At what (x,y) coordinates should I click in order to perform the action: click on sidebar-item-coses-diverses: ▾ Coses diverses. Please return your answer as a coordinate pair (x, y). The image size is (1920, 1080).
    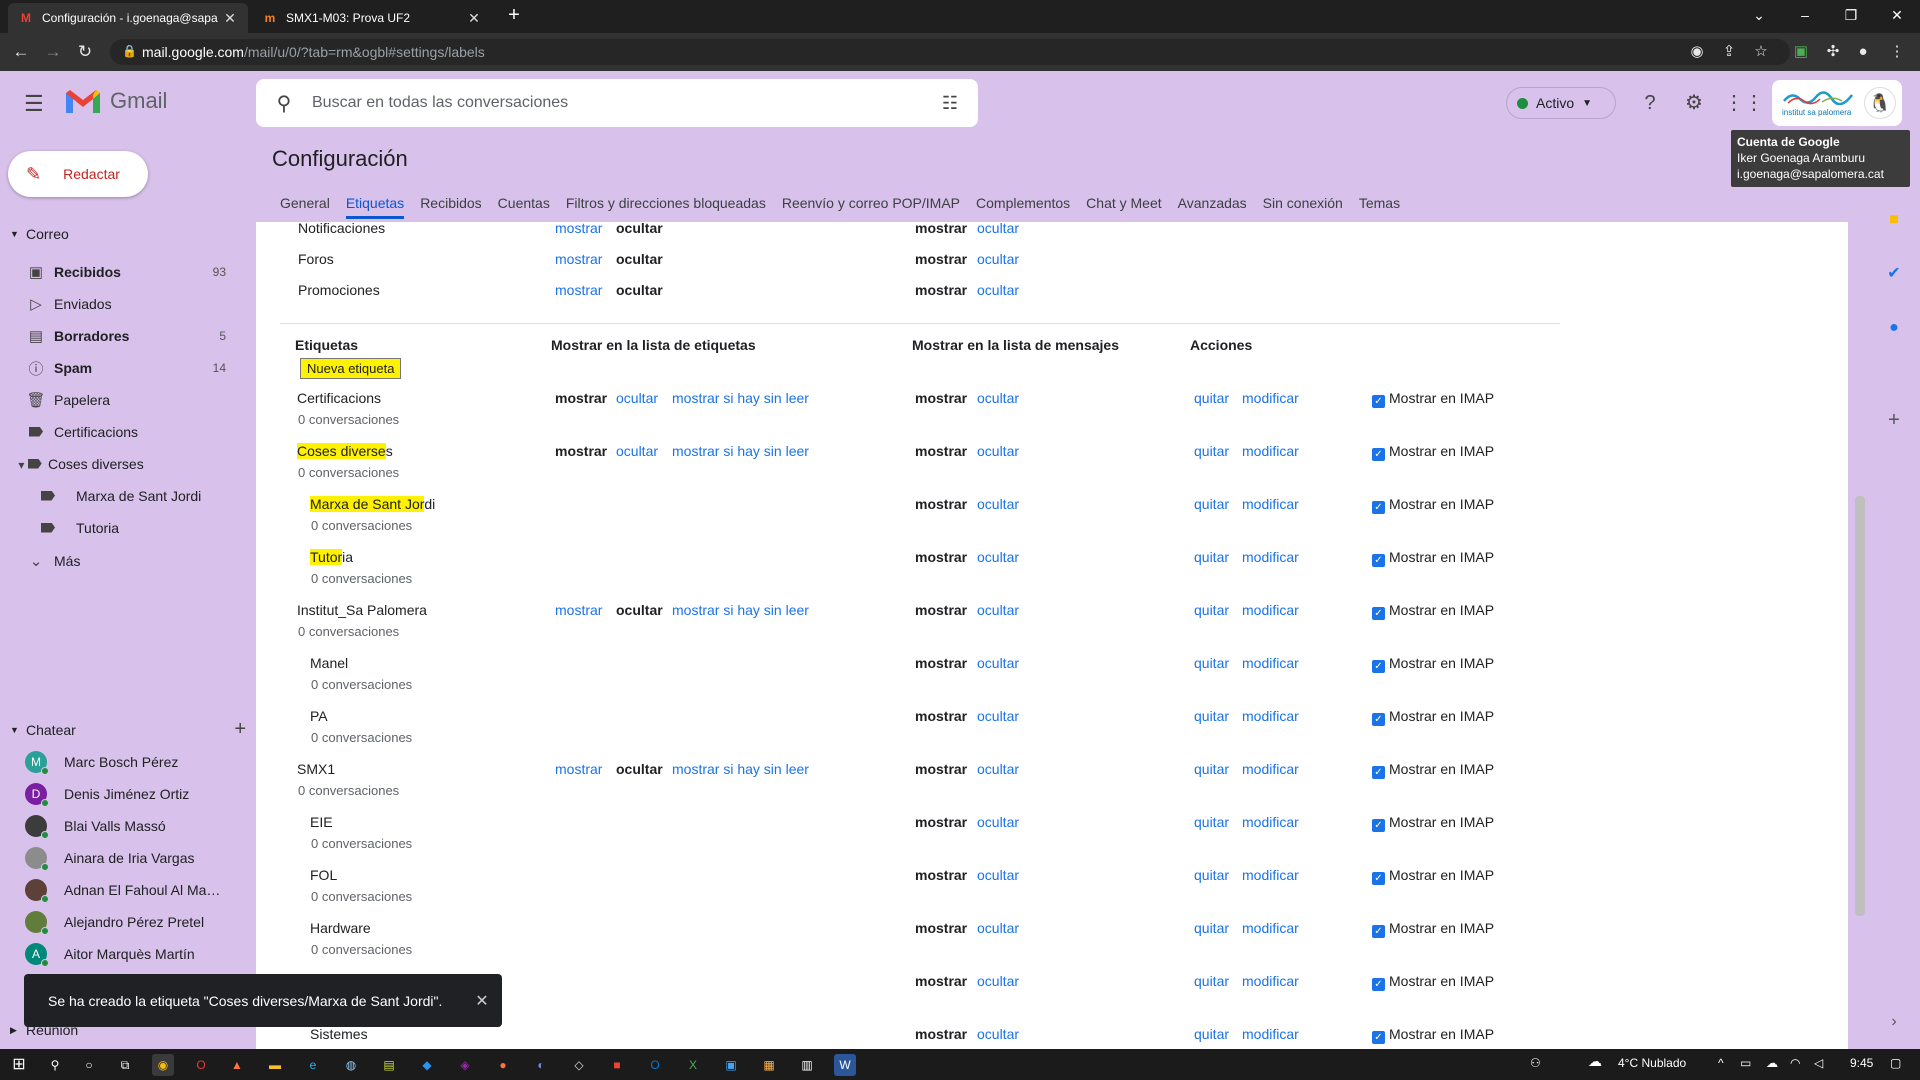
    Looking at the image, I should click on (120, 464).